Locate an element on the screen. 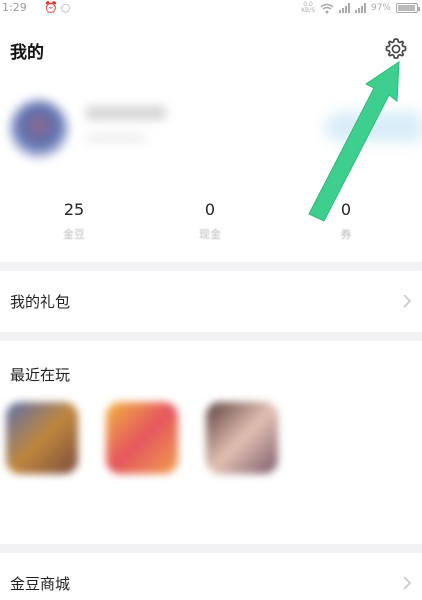 The width and height of the screenshot is (422, 600). wifi-icon is located at coordinates (327, 8).